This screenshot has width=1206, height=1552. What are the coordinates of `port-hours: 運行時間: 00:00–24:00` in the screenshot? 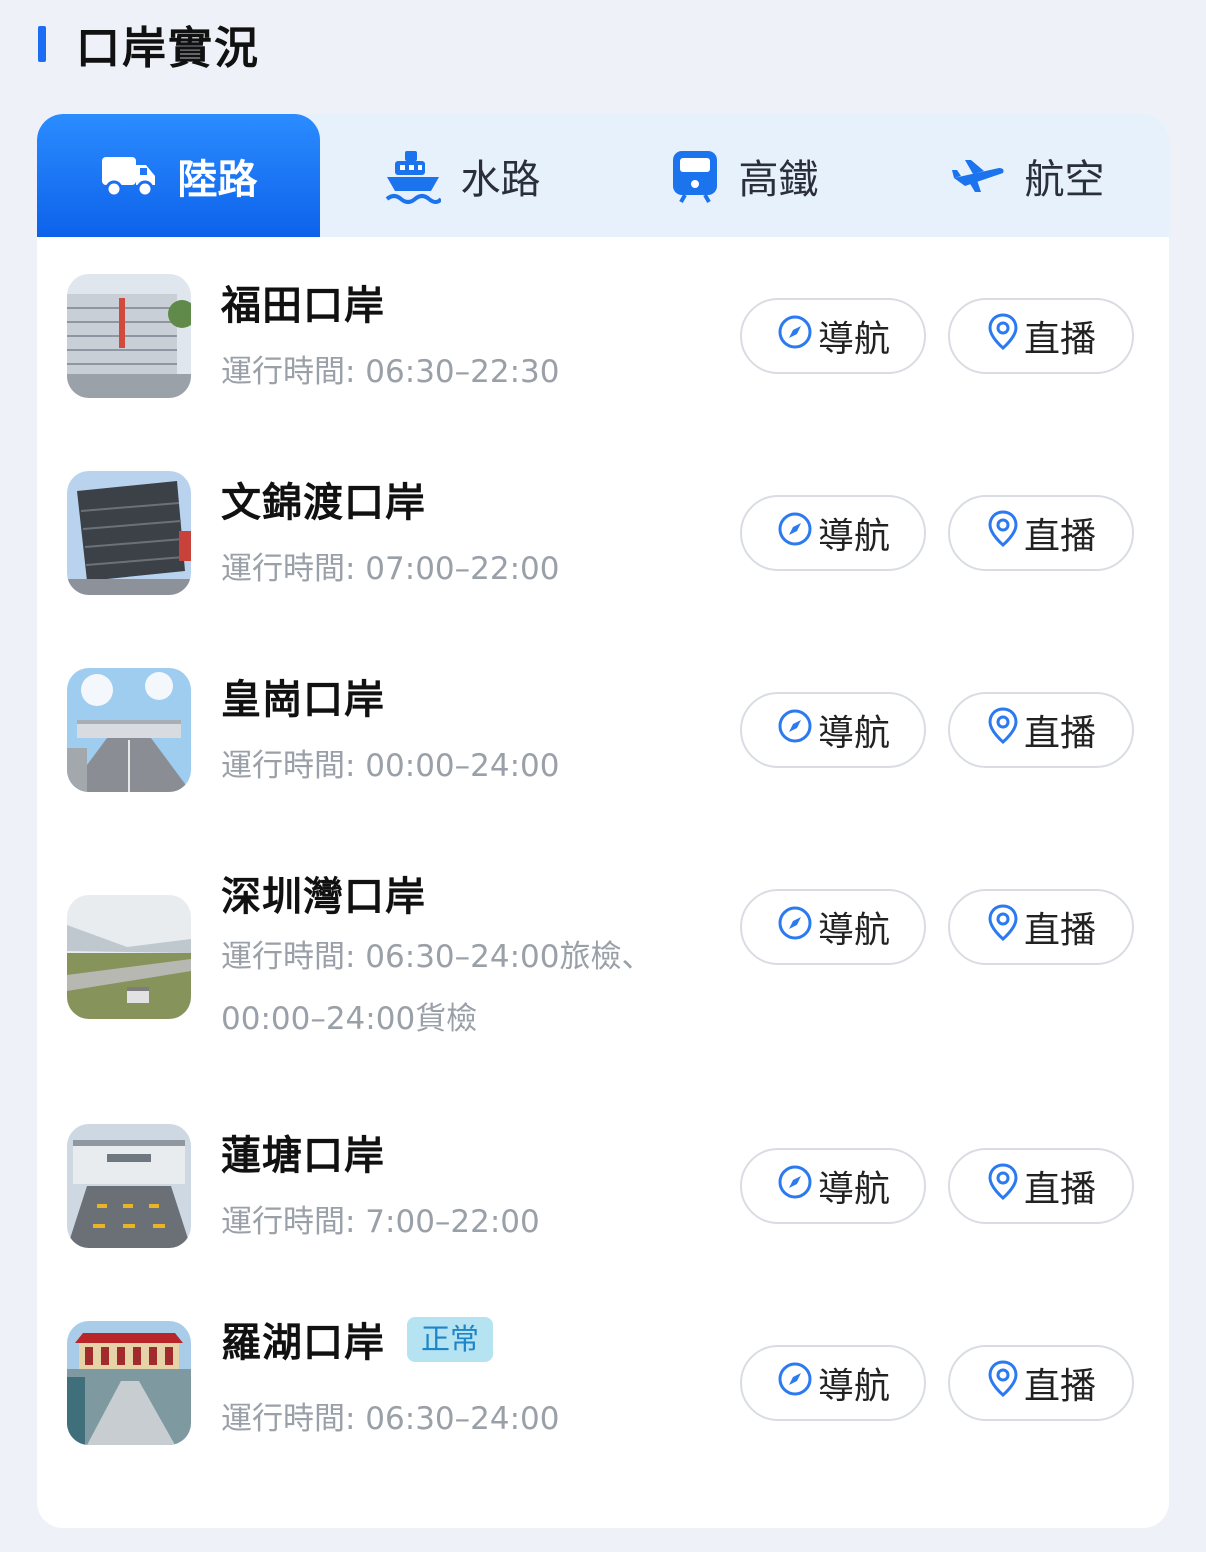 It's located at (390, 766).